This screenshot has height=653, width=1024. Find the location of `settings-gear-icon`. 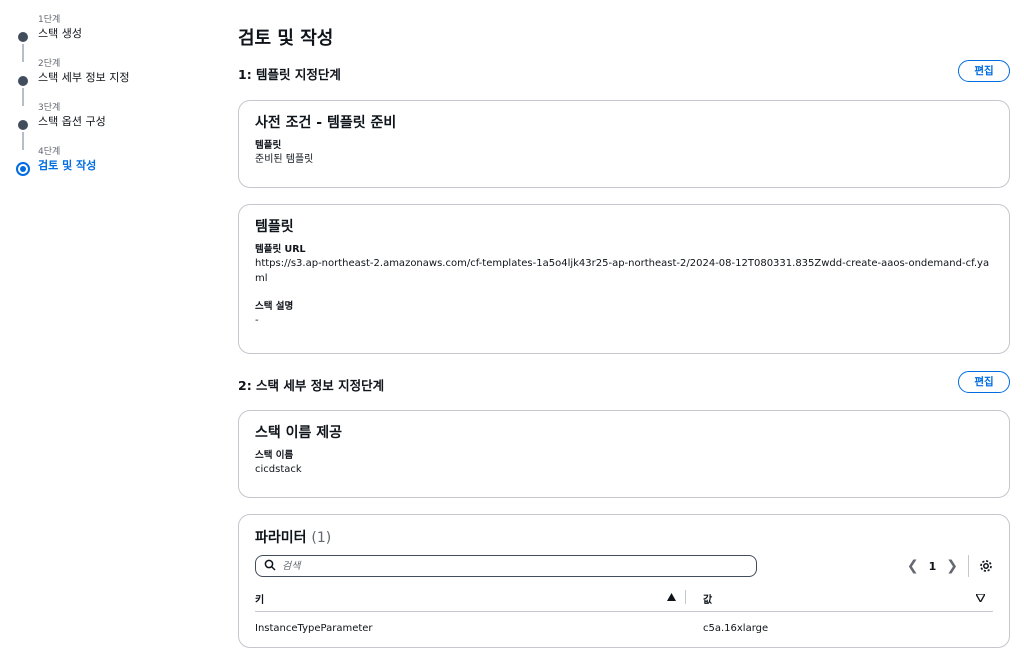

settings-gear-icon is located at coordinates (986, 566).